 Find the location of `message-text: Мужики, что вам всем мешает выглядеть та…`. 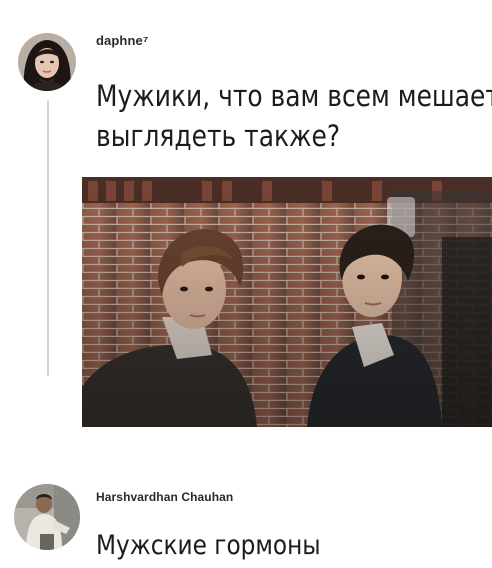

message-text: Мужики, что вам всем мешает выглядеть та… is located at coordinates (294, 116).